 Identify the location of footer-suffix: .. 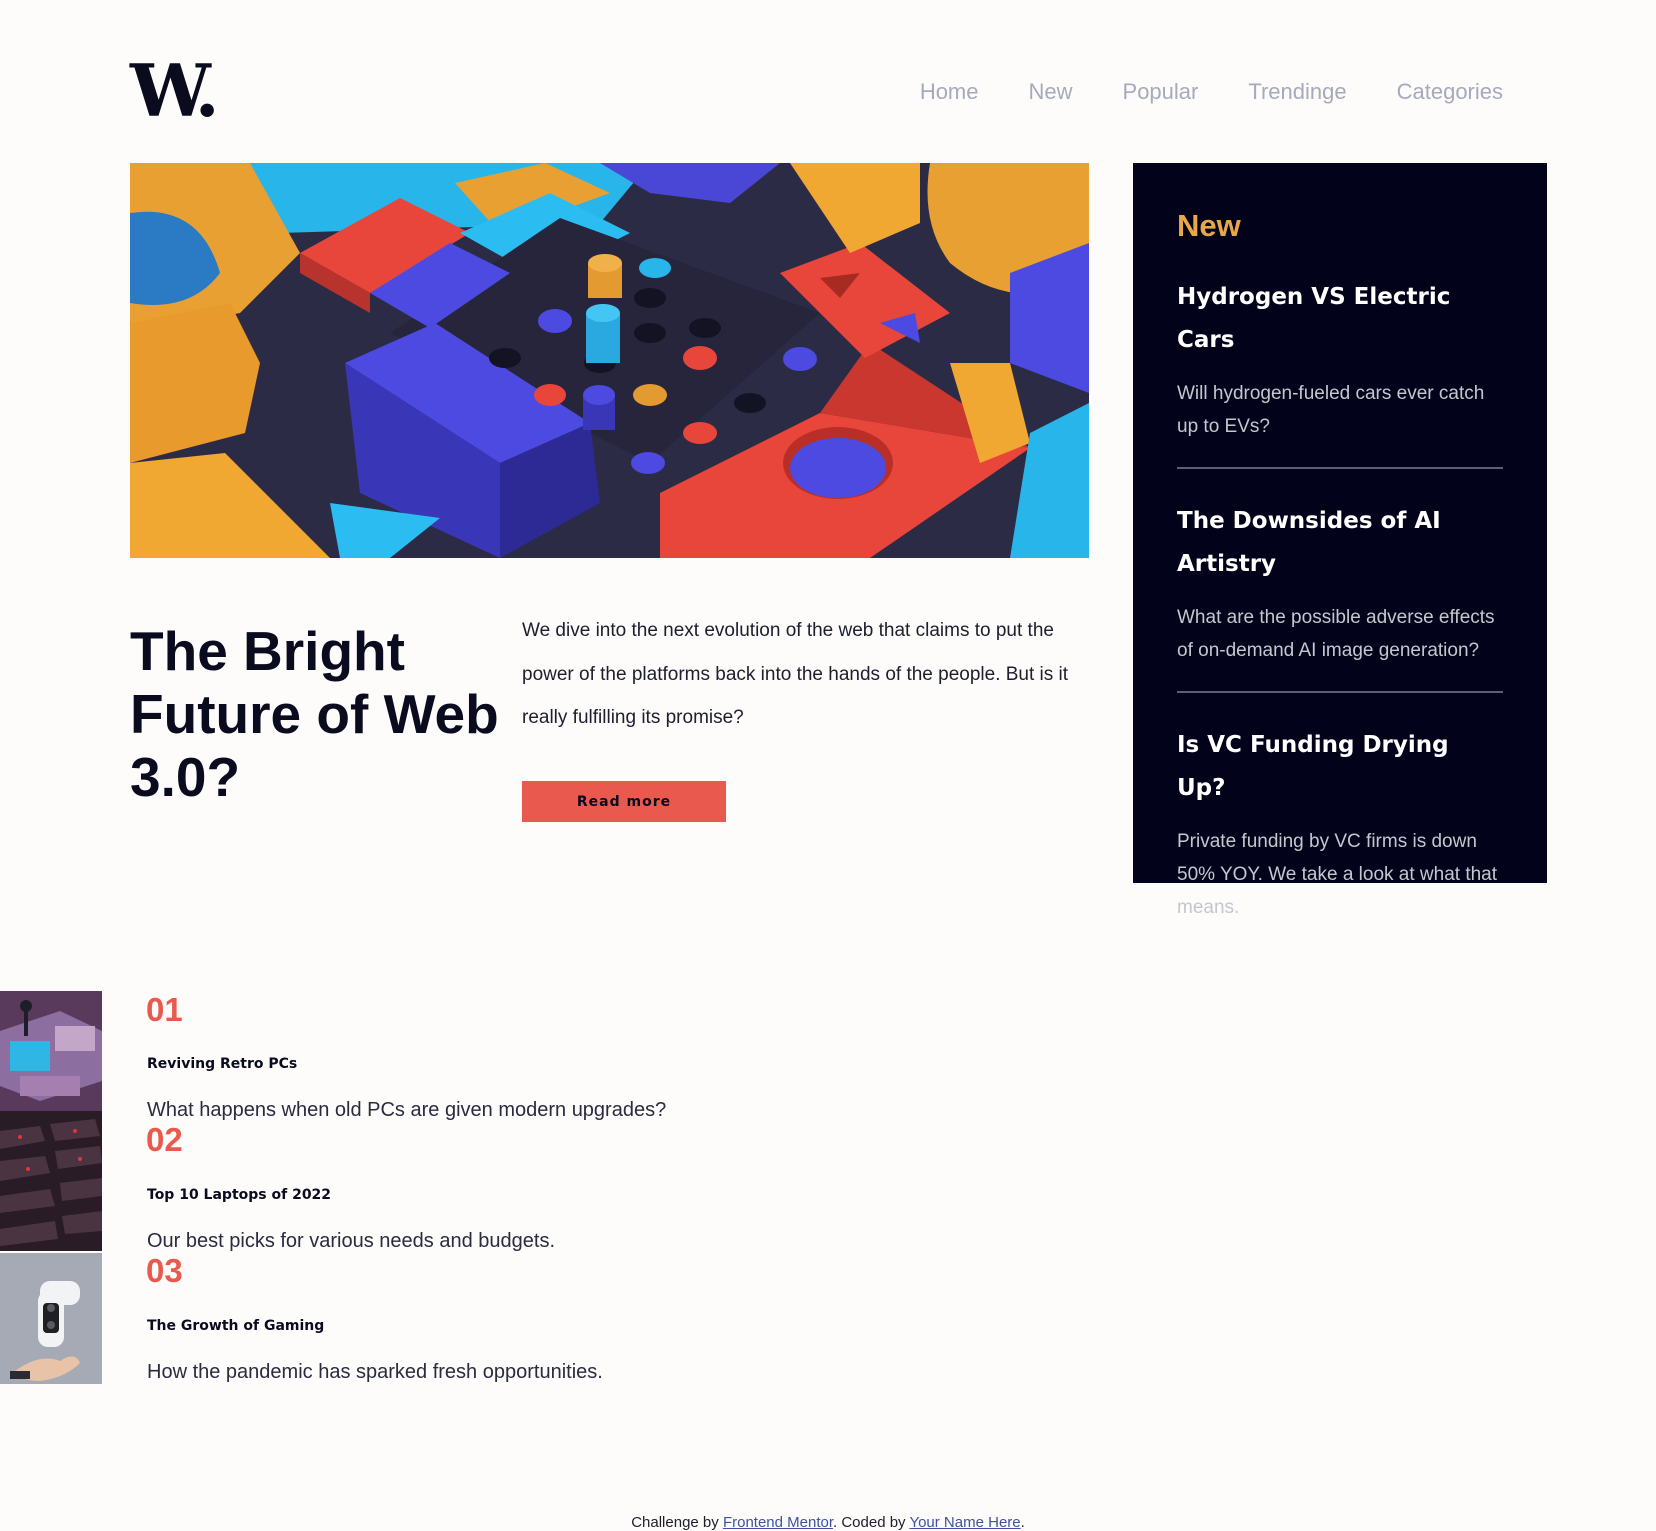
(1022, 1522).